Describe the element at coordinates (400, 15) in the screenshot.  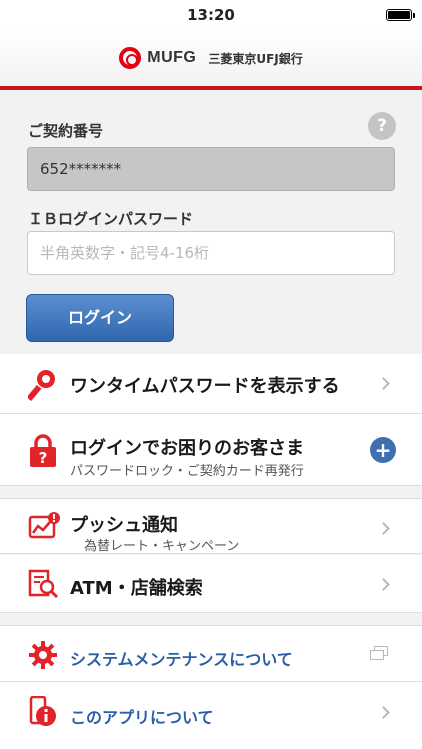
I see `battery-icon` at that location.